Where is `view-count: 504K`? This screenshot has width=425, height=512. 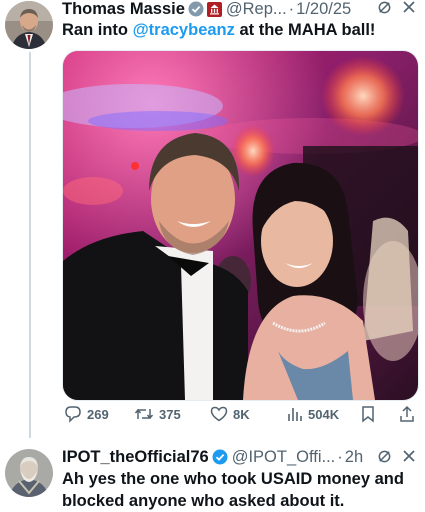
view-count: 504K is located at coordinates (324, 414).